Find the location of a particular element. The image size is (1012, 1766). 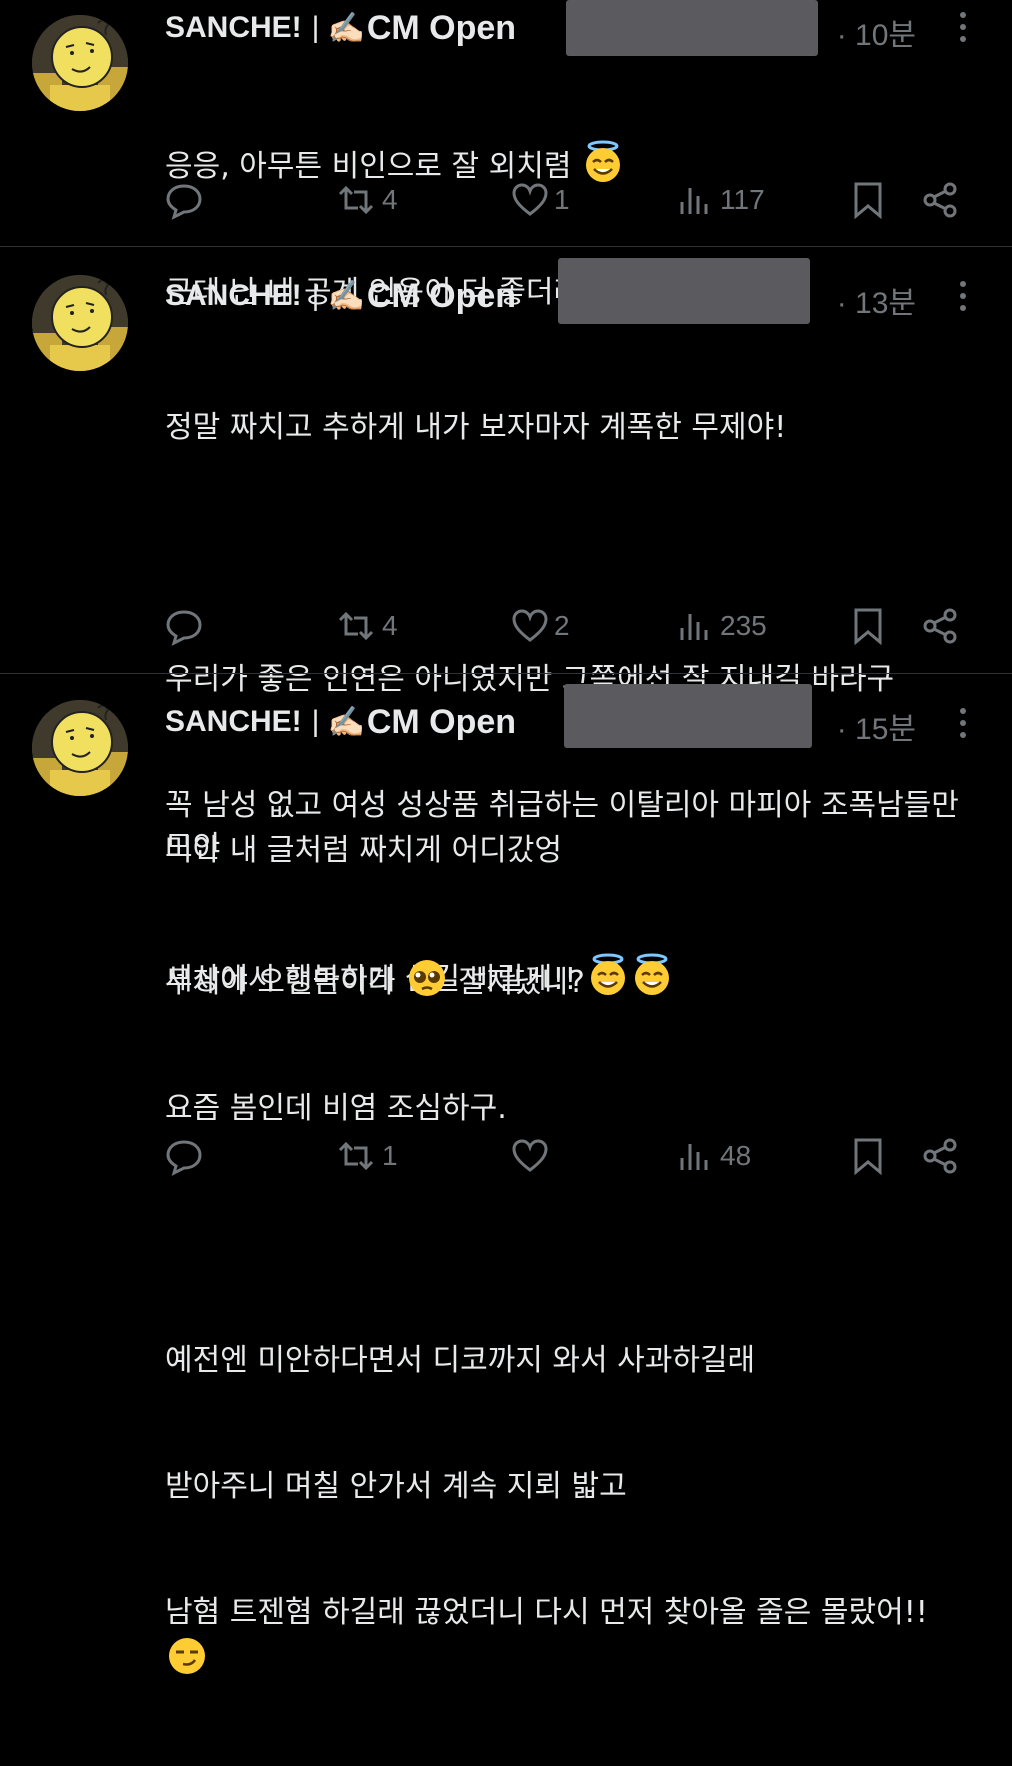

views-count: 117 is located at coordinates (742, 199).